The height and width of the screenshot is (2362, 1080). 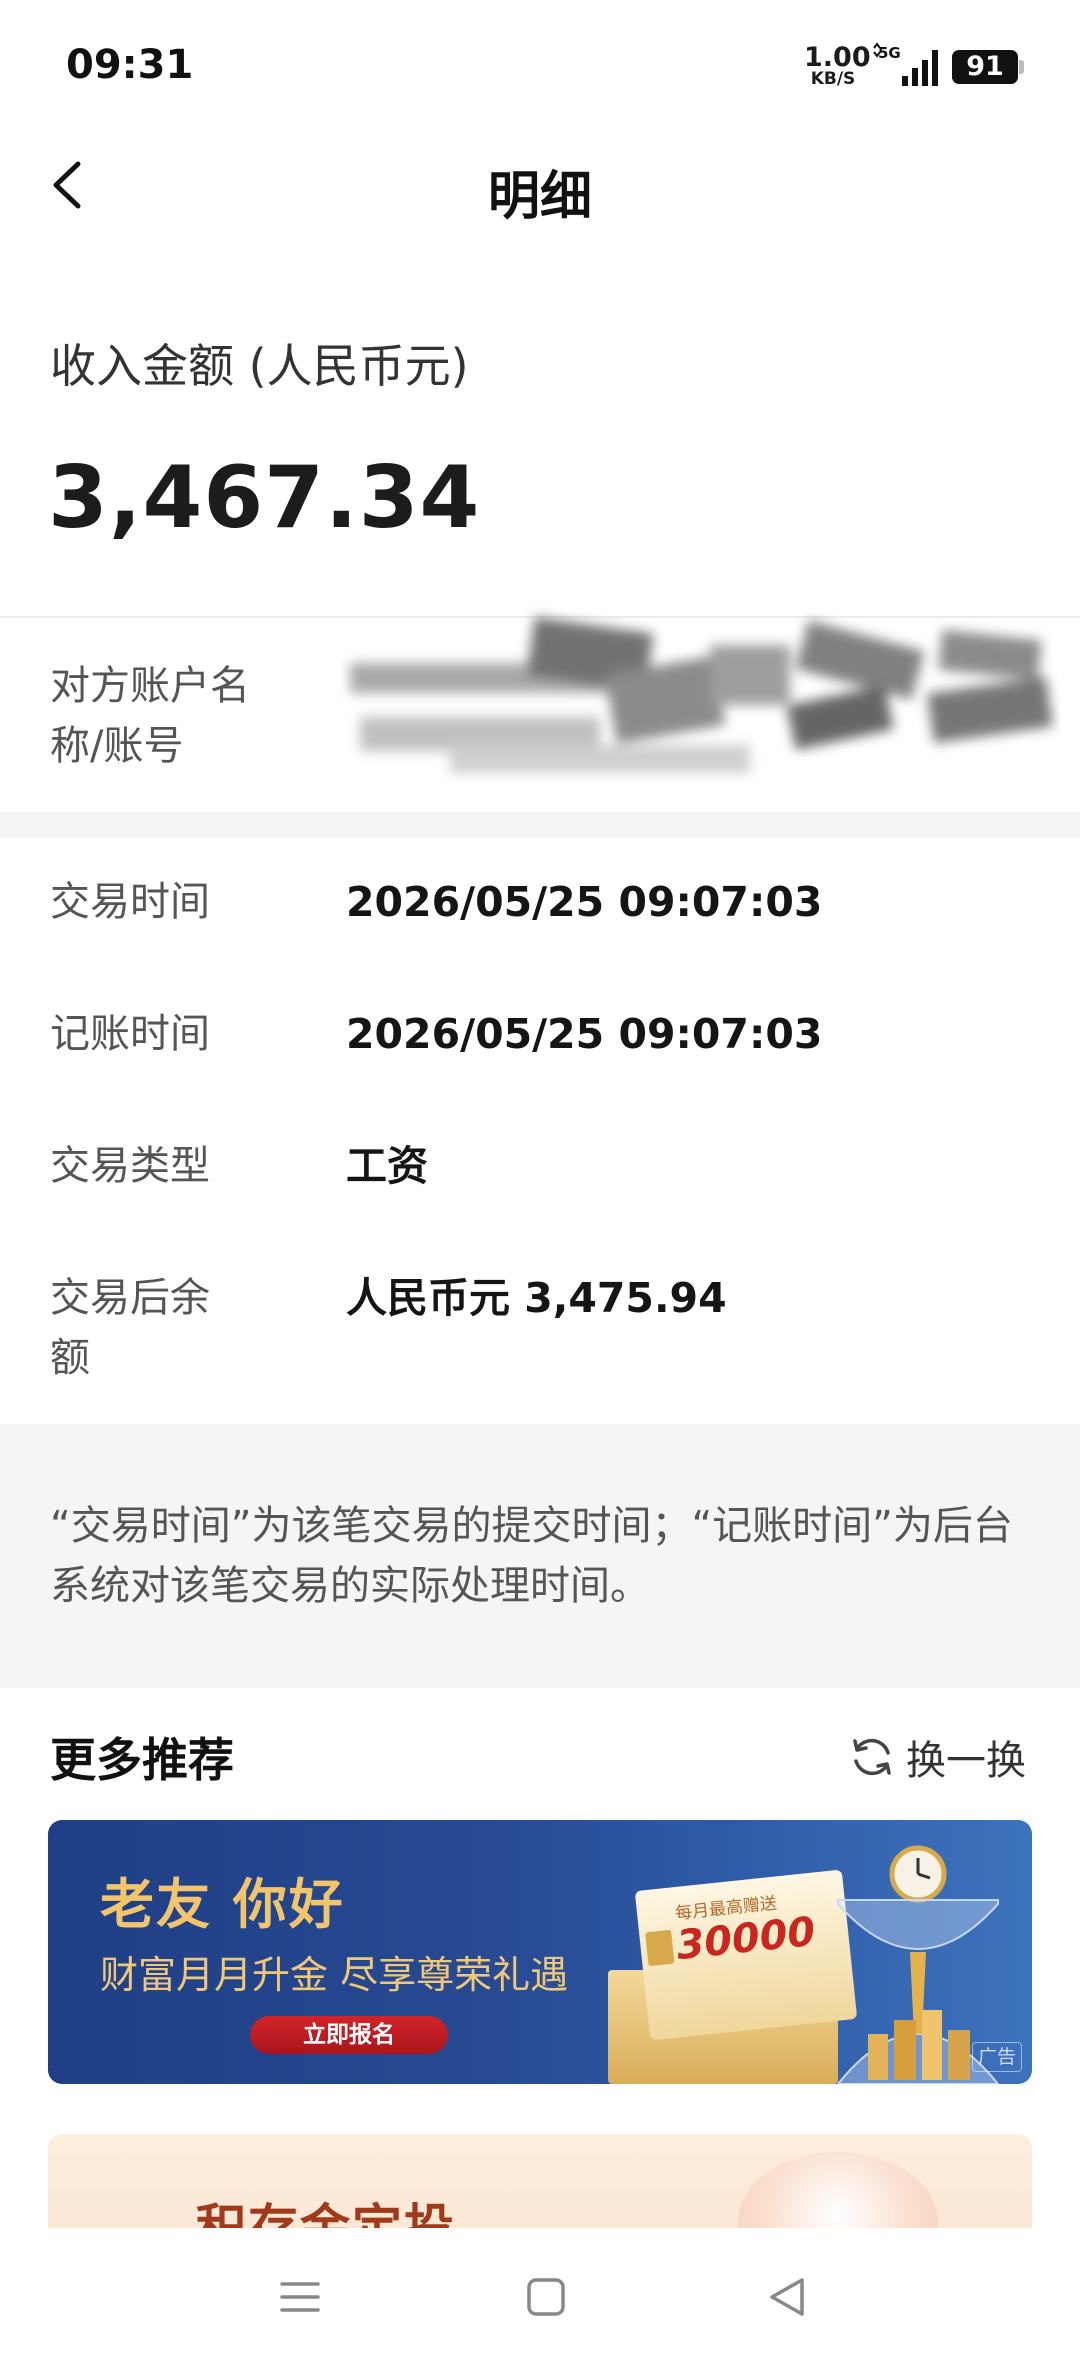 I want to click on detail-label-balance-after: 交易后余额, so click(x=130, y=1328).